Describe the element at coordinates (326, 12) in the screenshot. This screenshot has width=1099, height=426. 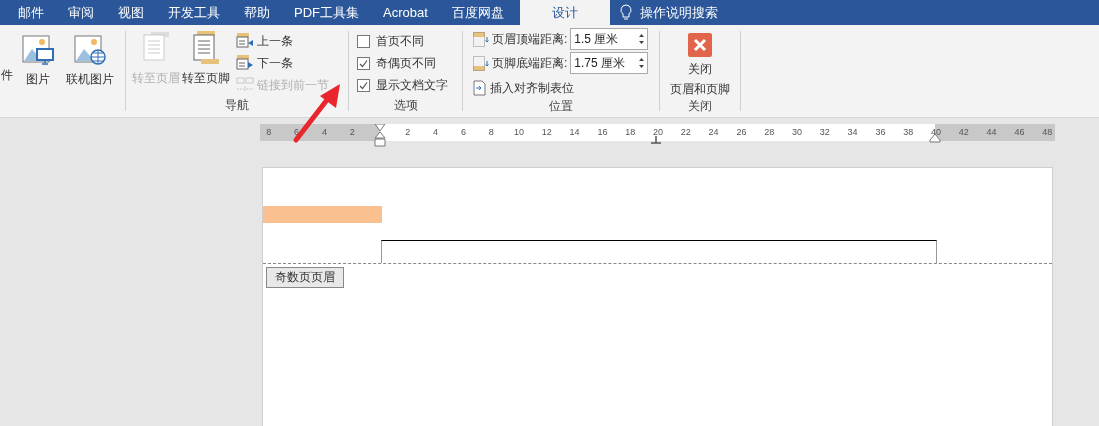
I see `ribbon-tab: PDF工具集` at that location.